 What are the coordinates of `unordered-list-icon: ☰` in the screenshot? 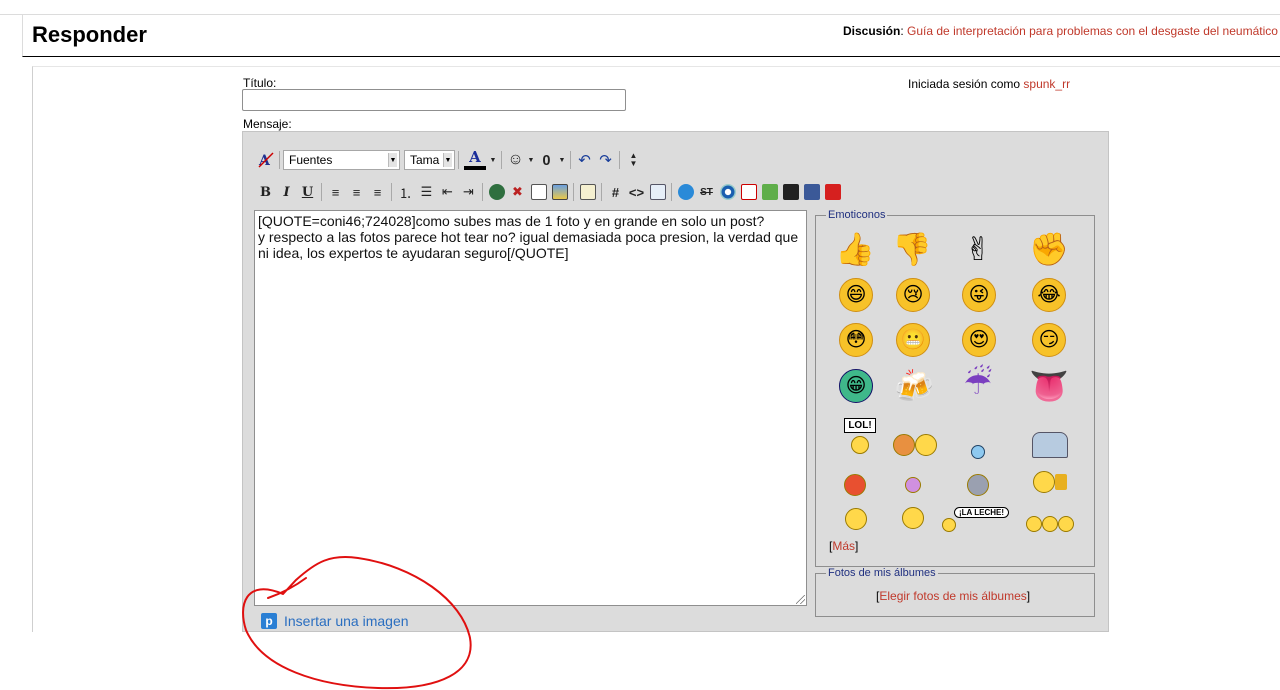 It's located at (426, 192).